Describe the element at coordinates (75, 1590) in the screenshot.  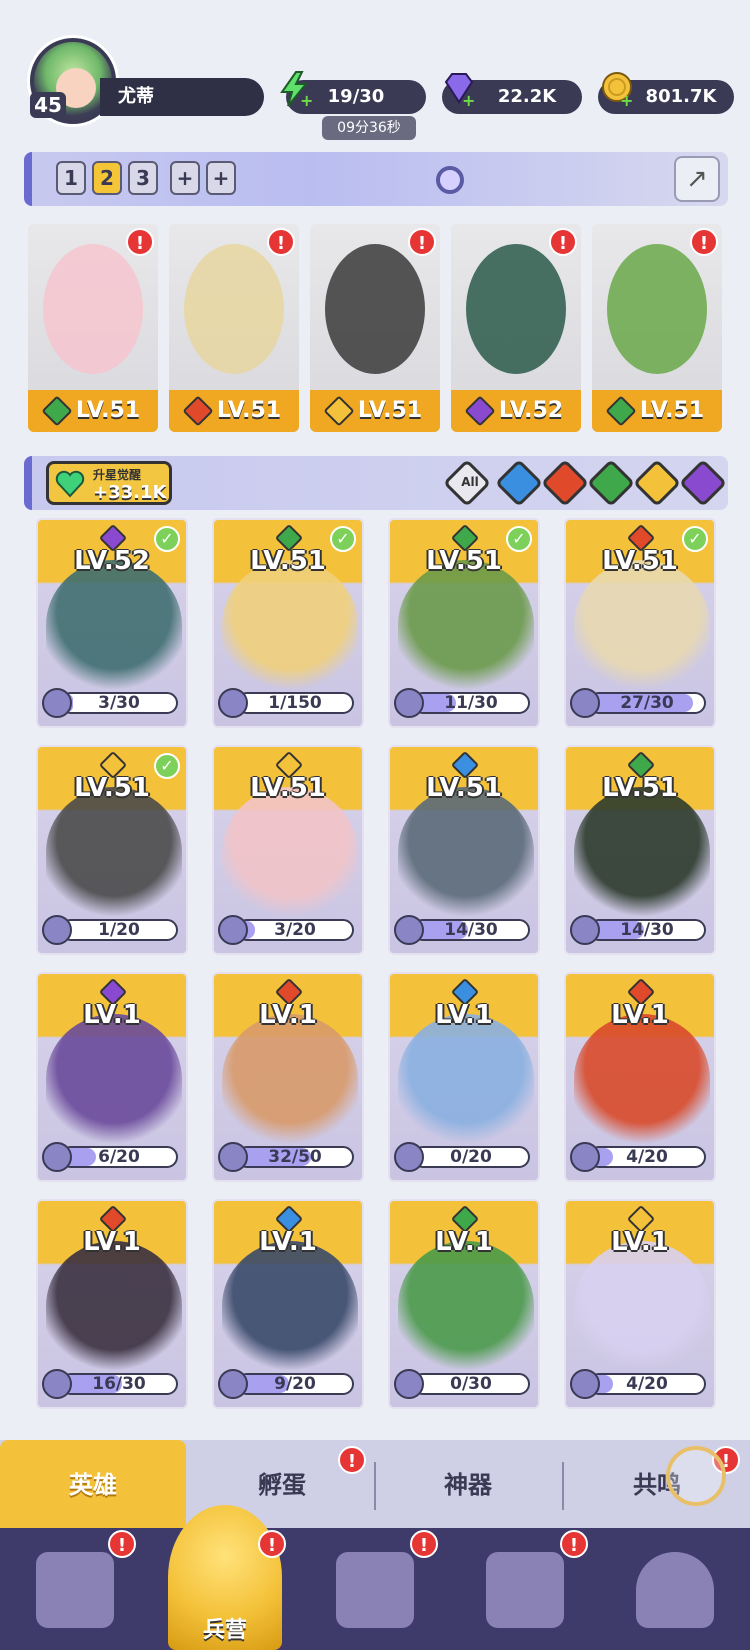
I see `cards-icon` at that location.